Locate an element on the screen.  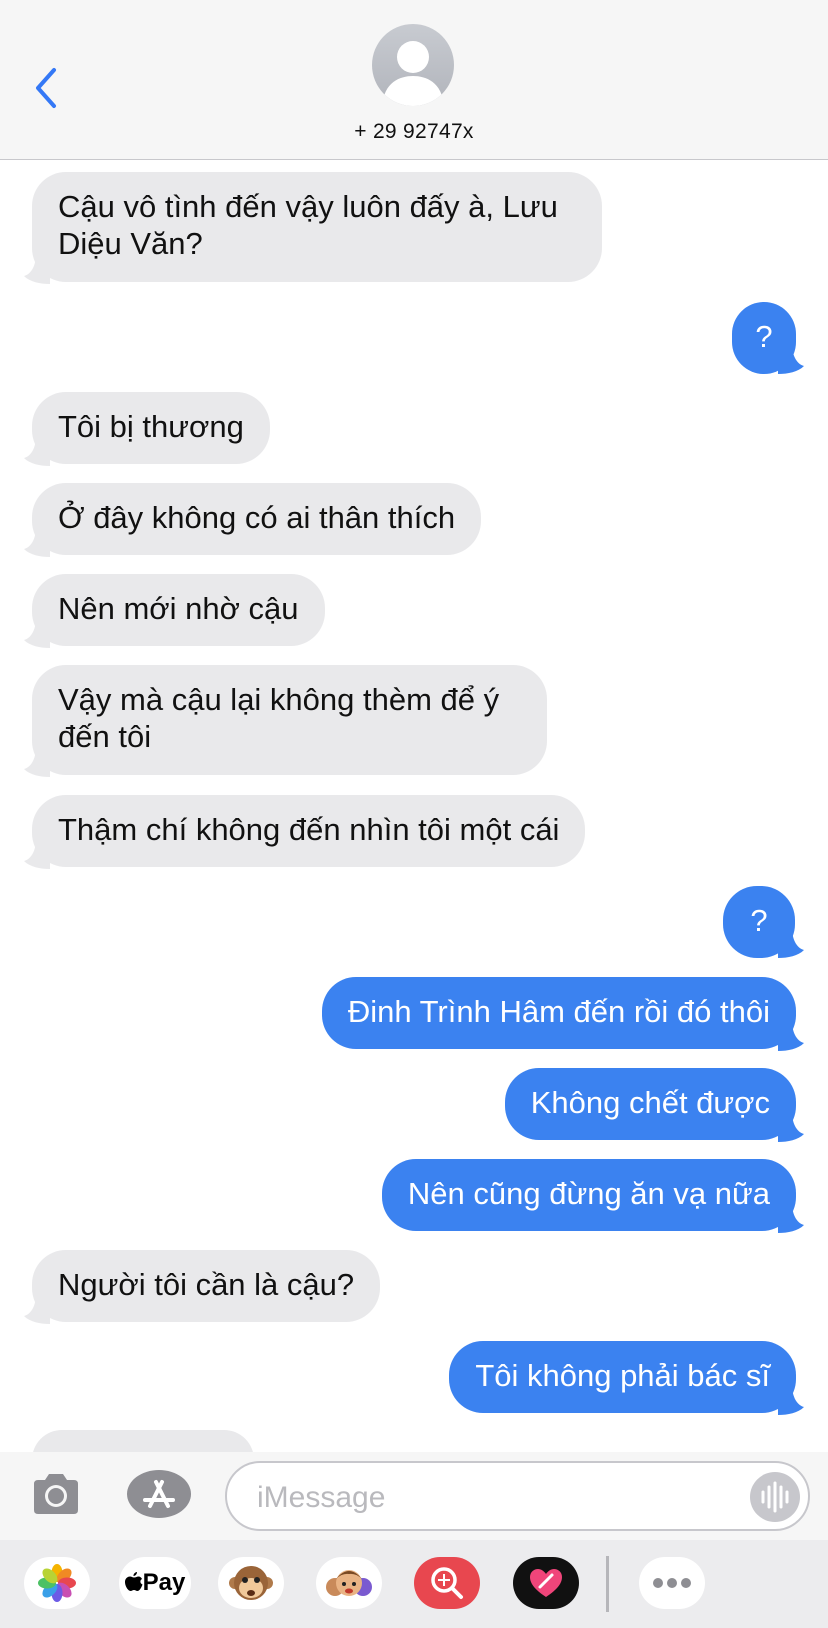
audio-message-button is located at coordinates (775, 1497).